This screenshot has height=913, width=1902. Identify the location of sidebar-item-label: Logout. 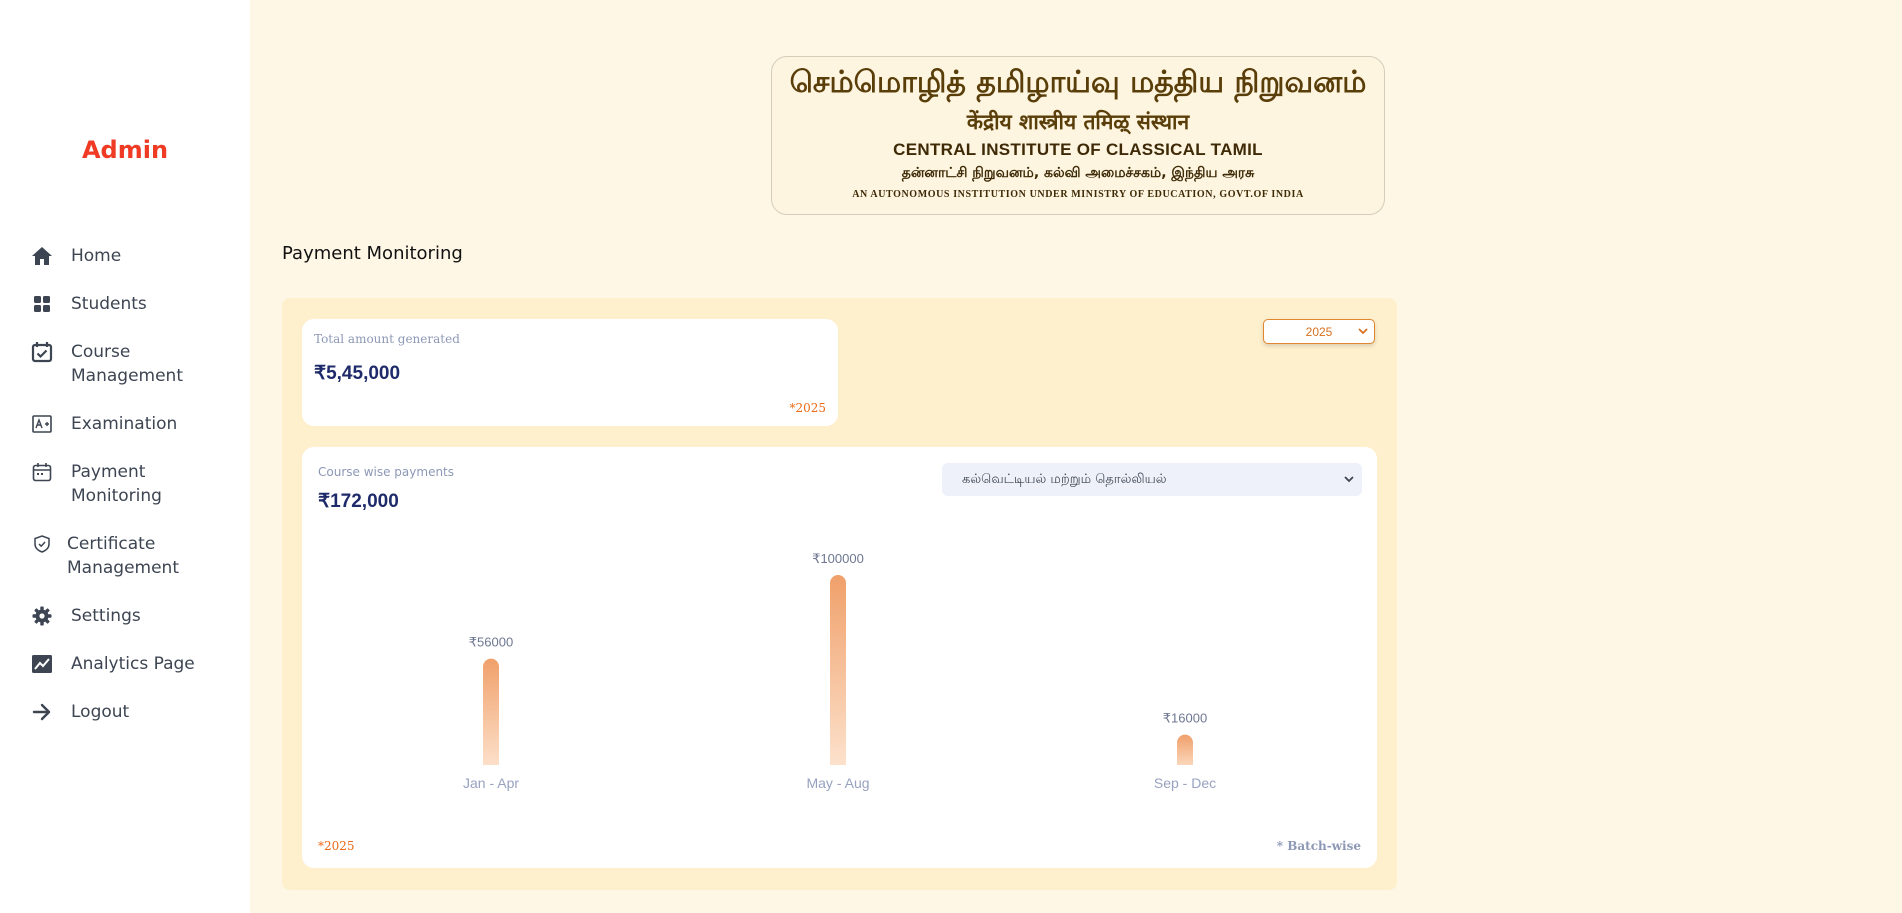
(100, 712).